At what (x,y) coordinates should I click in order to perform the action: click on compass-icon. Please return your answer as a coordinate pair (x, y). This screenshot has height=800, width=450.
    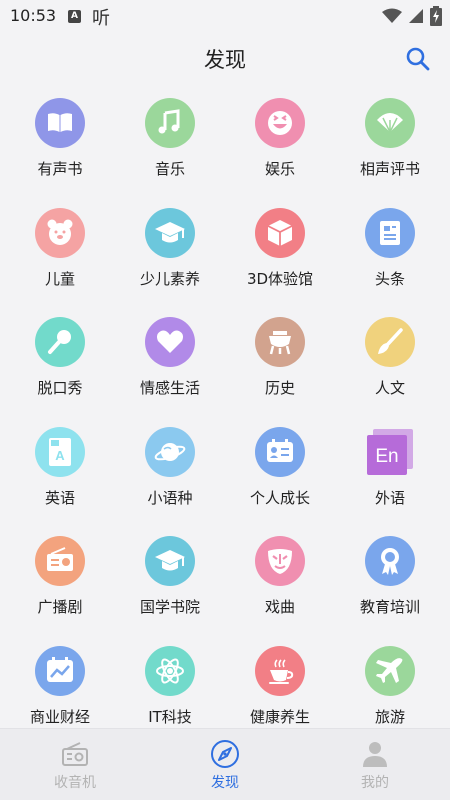
    Looking at the image, I should click on (225, 754).